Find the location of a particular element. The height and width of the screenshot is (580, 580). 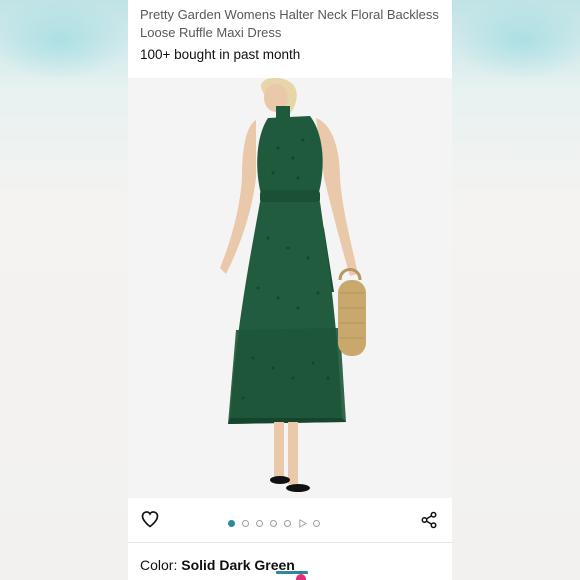

bought-count: 100+ bought in past month is located at coordinates (220, 54).